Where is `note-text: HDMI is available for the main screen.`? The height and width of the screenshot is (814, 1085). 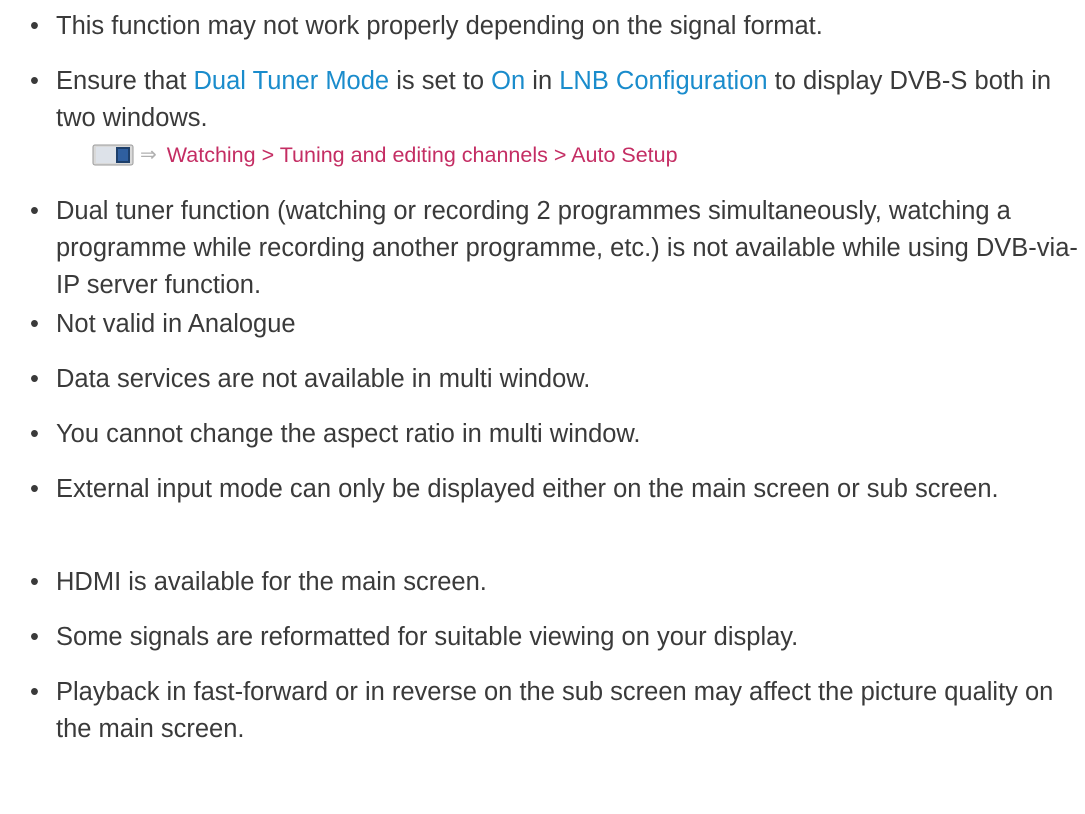
note-text: HDMI is available for the main screen. is located at coordinates (271, 582).